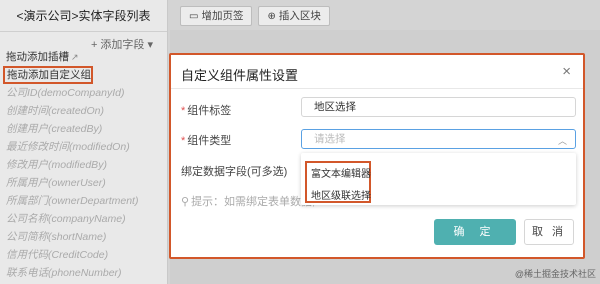 The width and height of the screenshot is (600, 284). I want to click on hint-text: ⚲ 提示：如需绑定表单数据,, so click(248, 202).